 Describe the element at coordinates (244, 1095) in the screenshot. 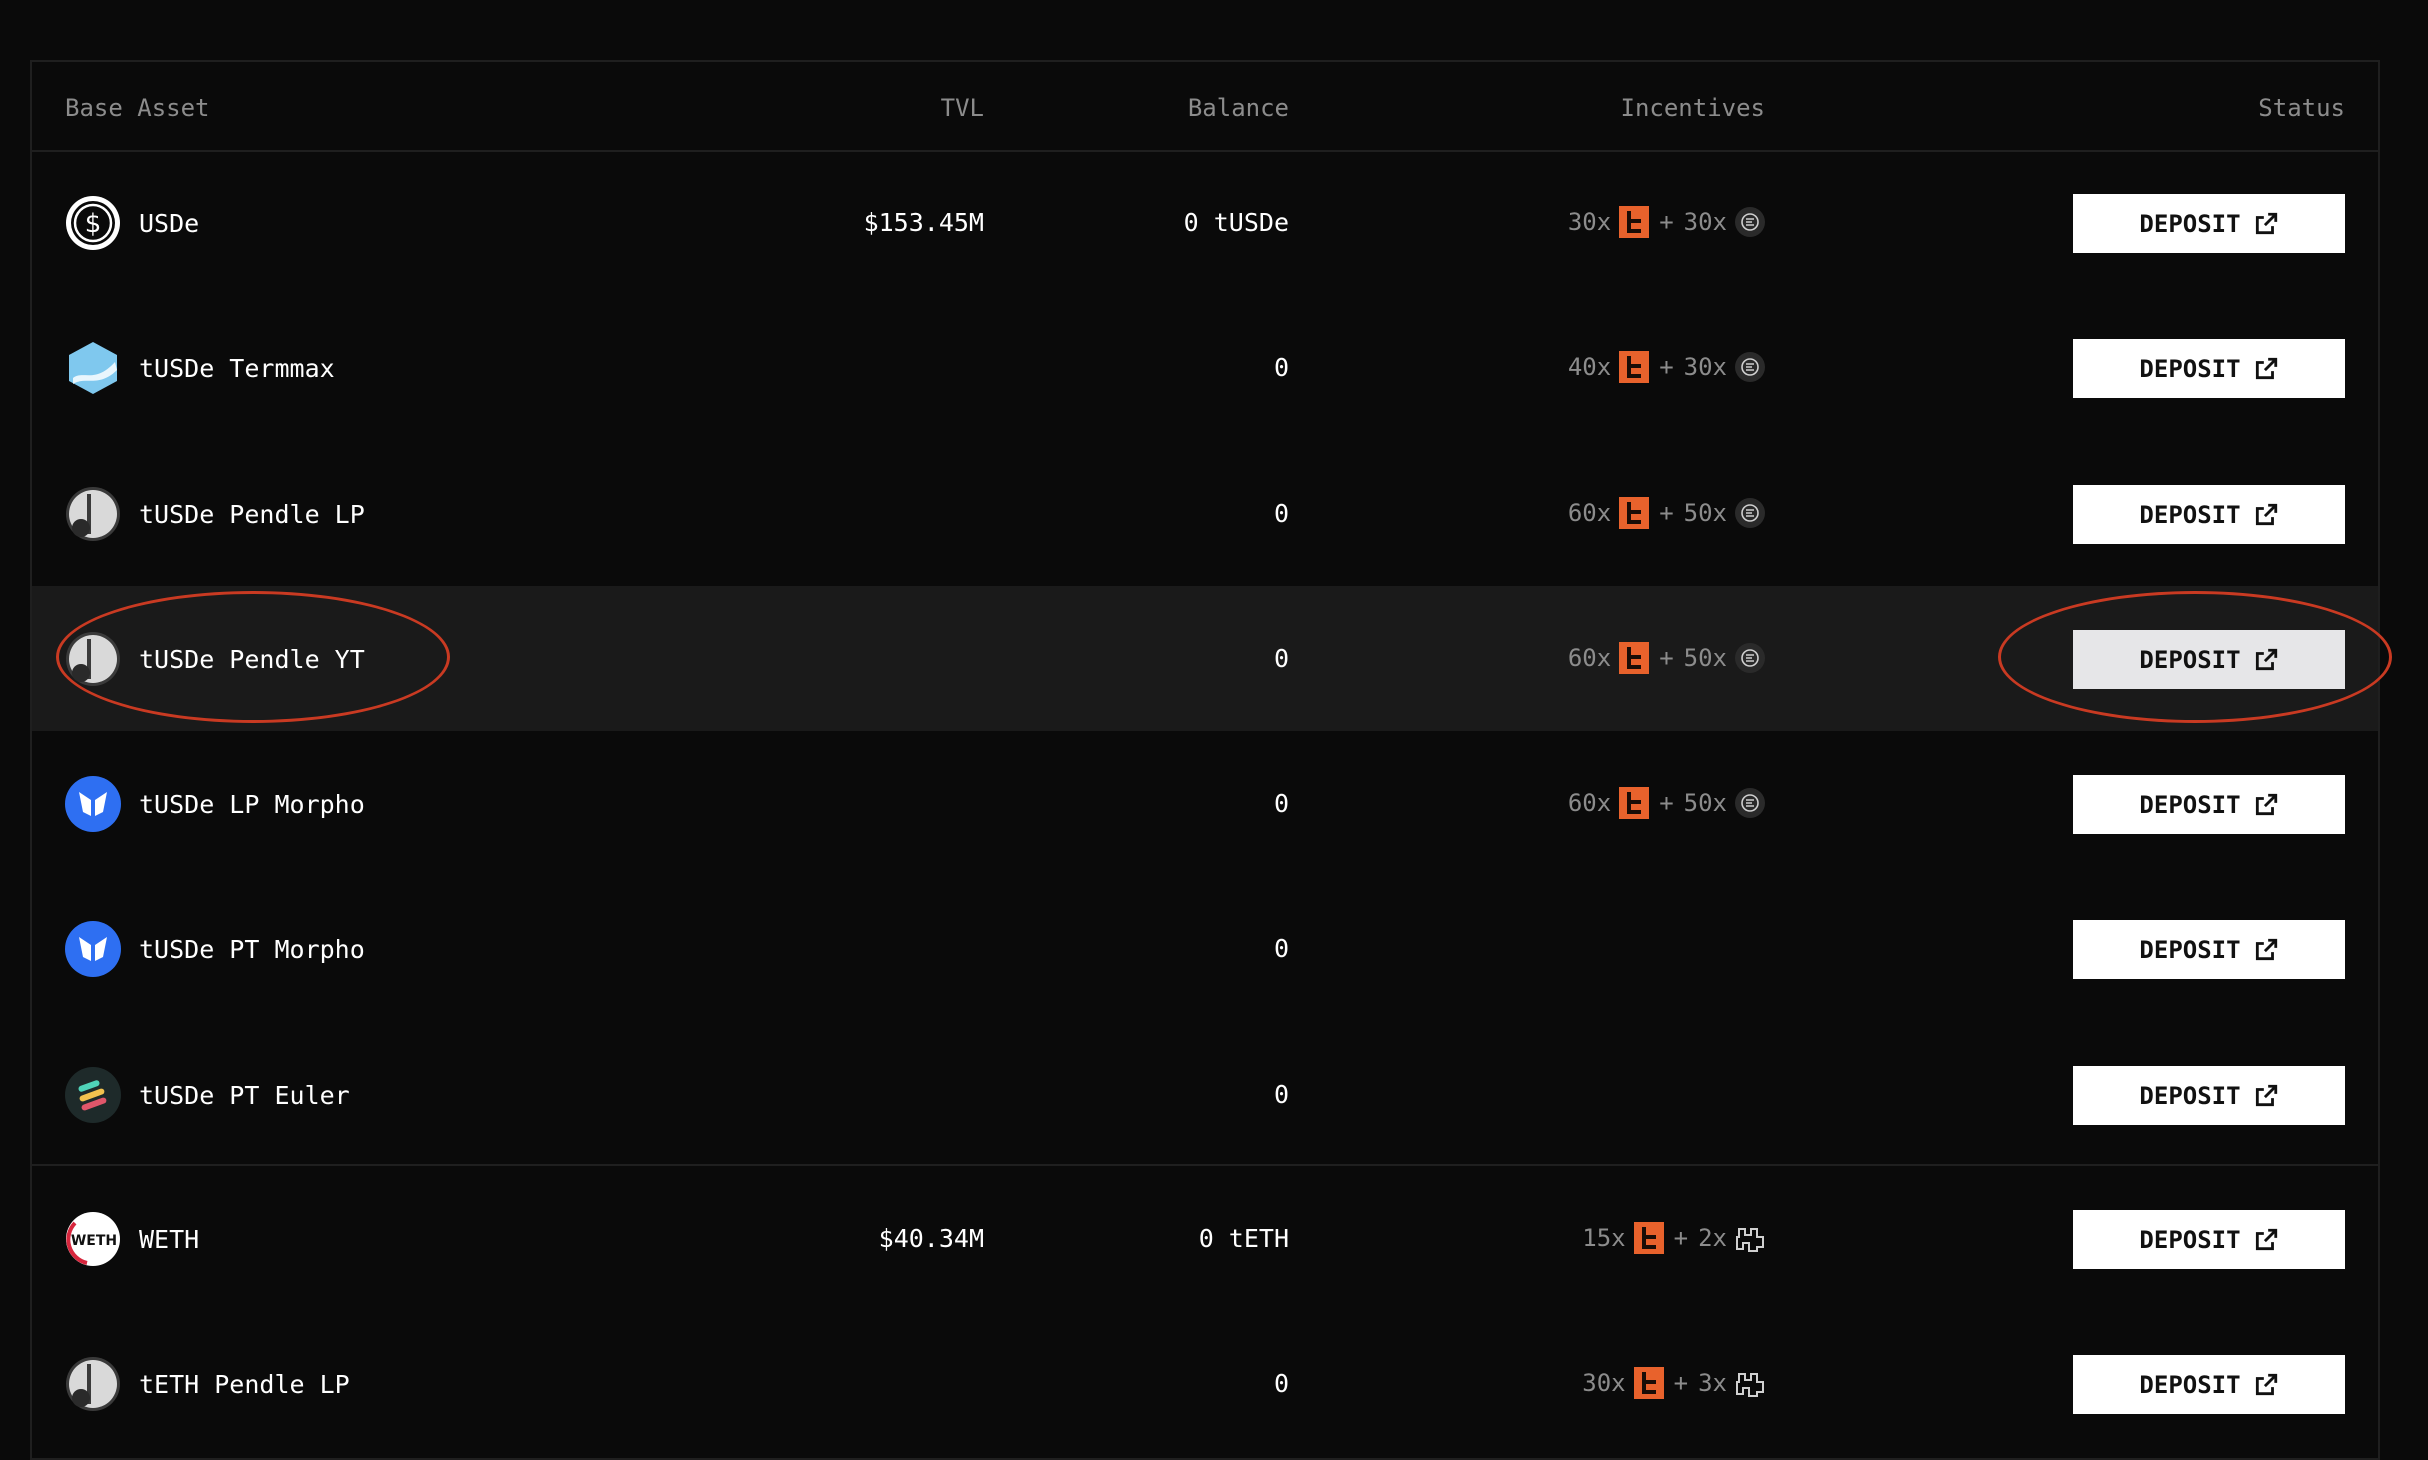

I see `asset-name: tUSDe PT Euler` at that location.